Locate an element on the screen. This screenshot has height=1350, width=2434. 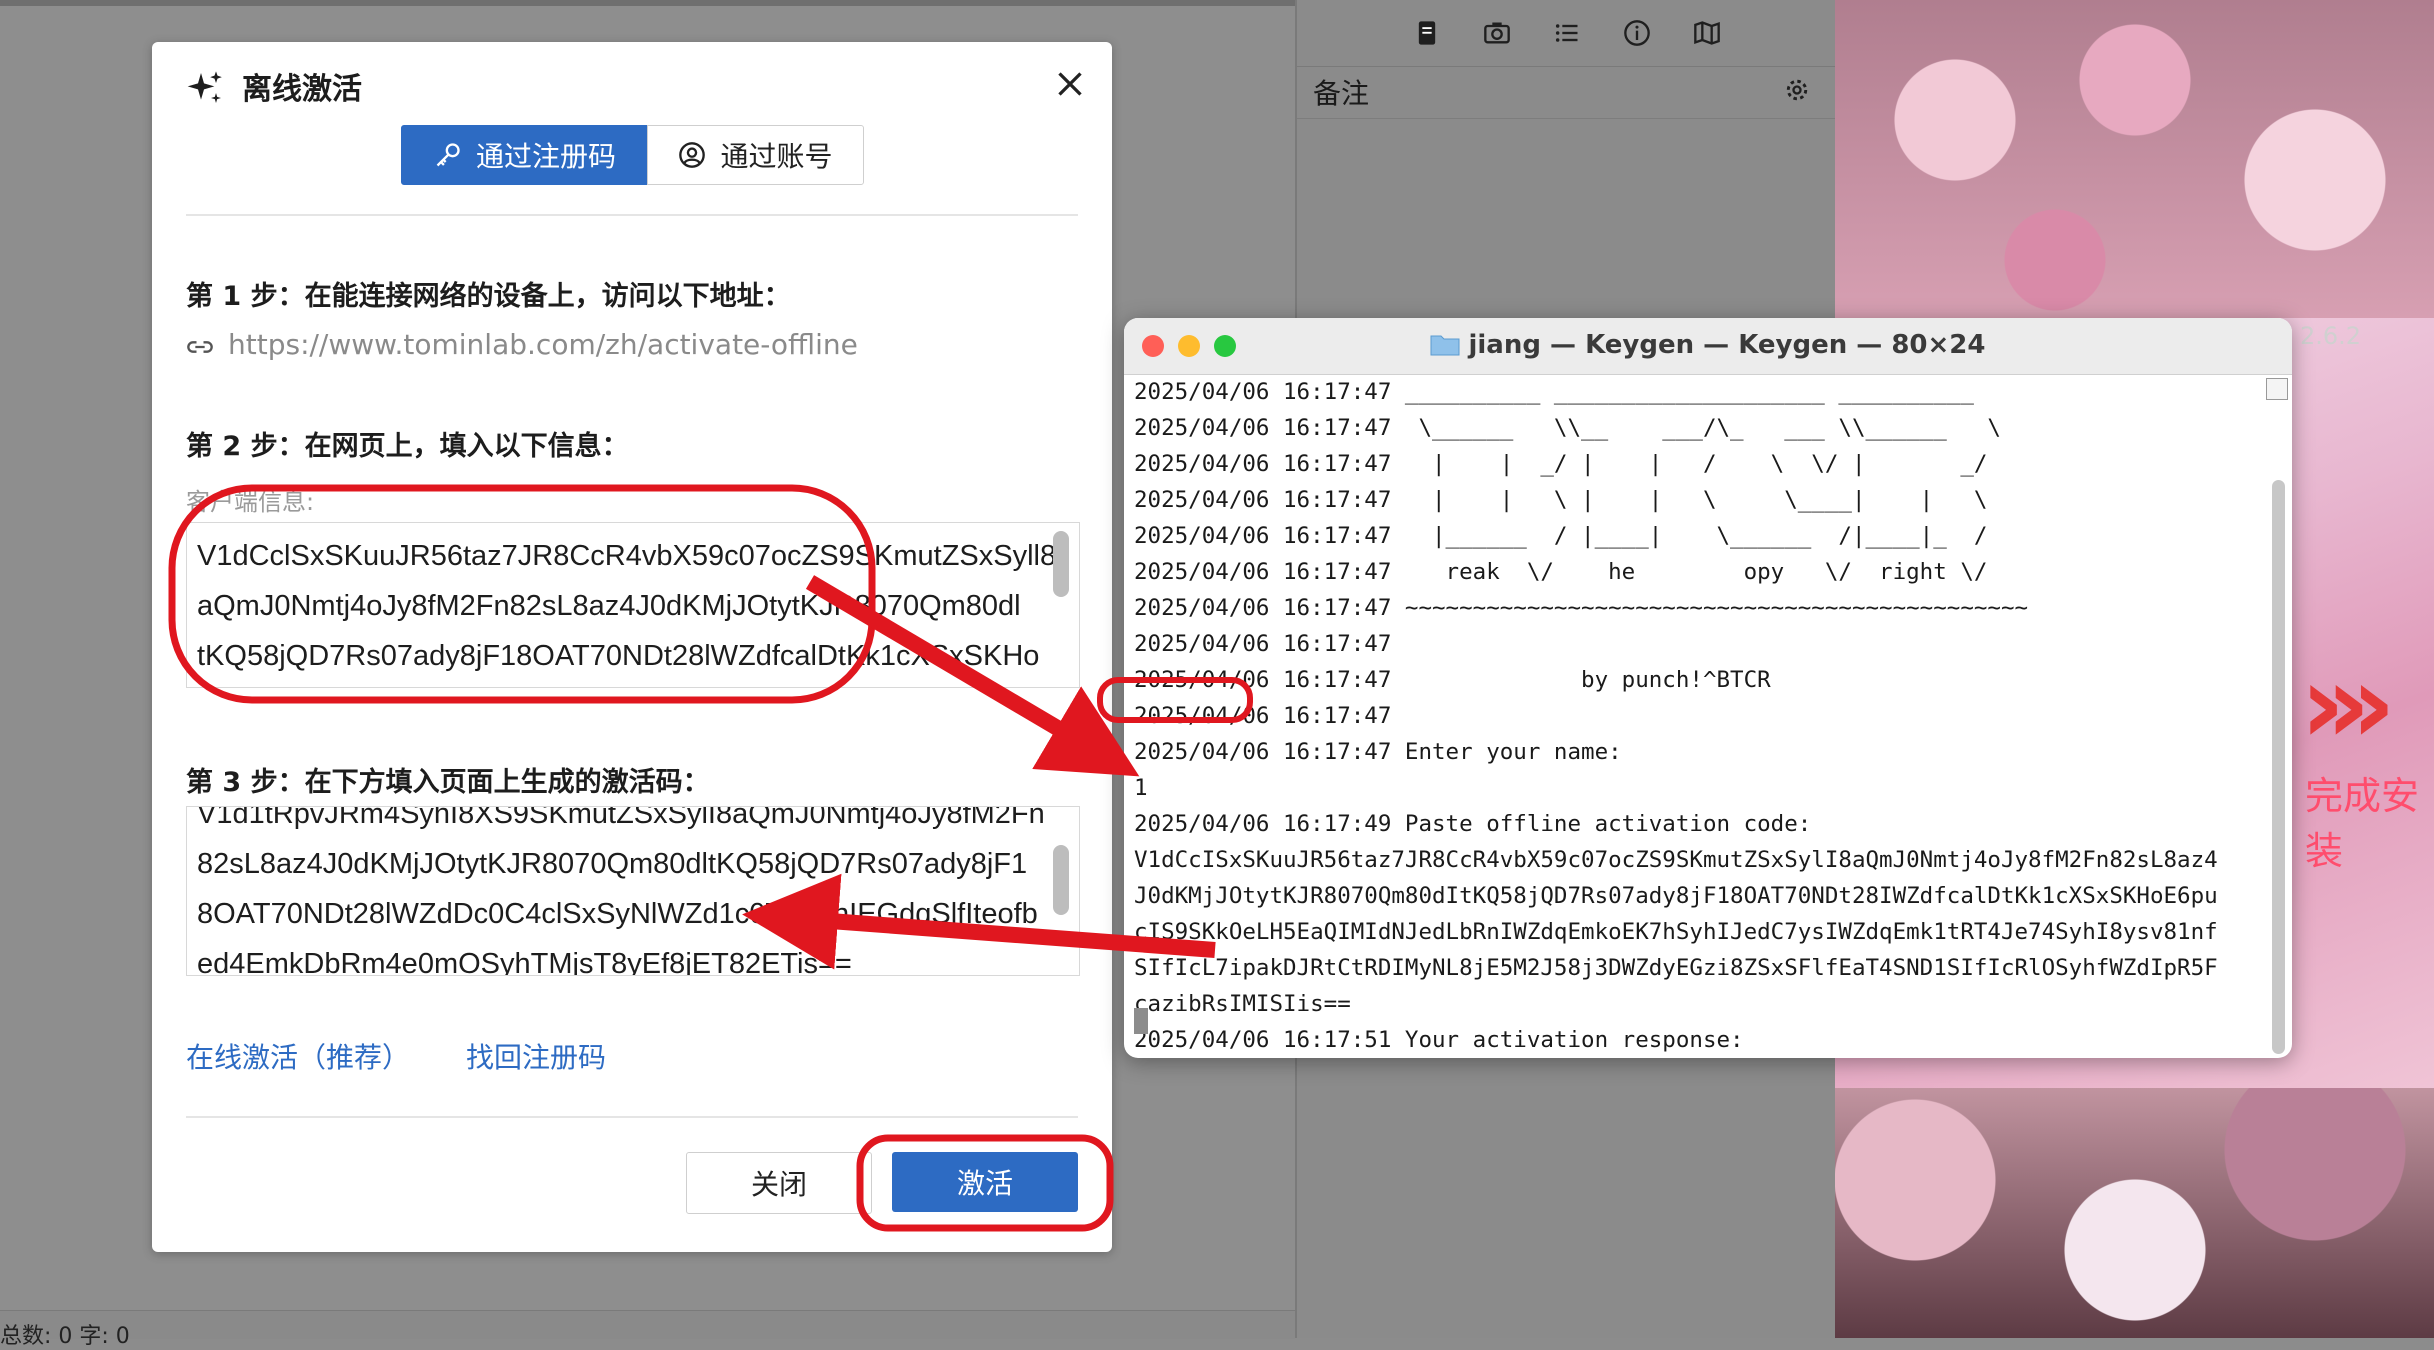
client-info-label: 客户端信息: is located at coordinates (250, 502).